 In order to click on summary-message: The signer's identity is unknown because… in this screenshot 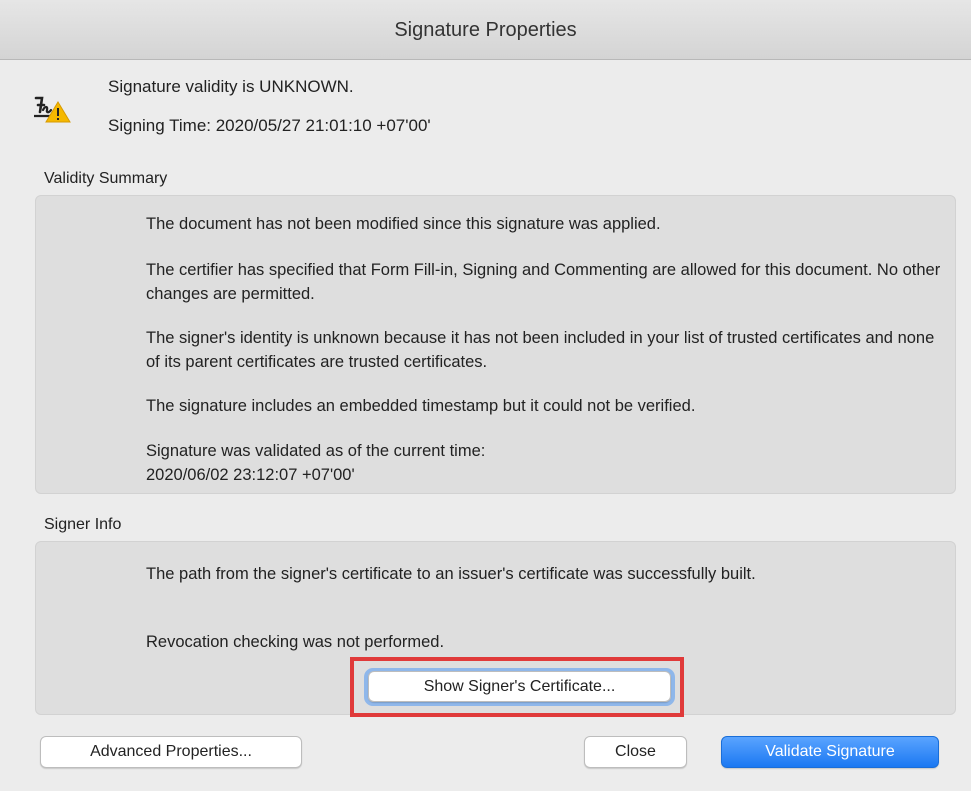, I will do `click(540, 350)`.